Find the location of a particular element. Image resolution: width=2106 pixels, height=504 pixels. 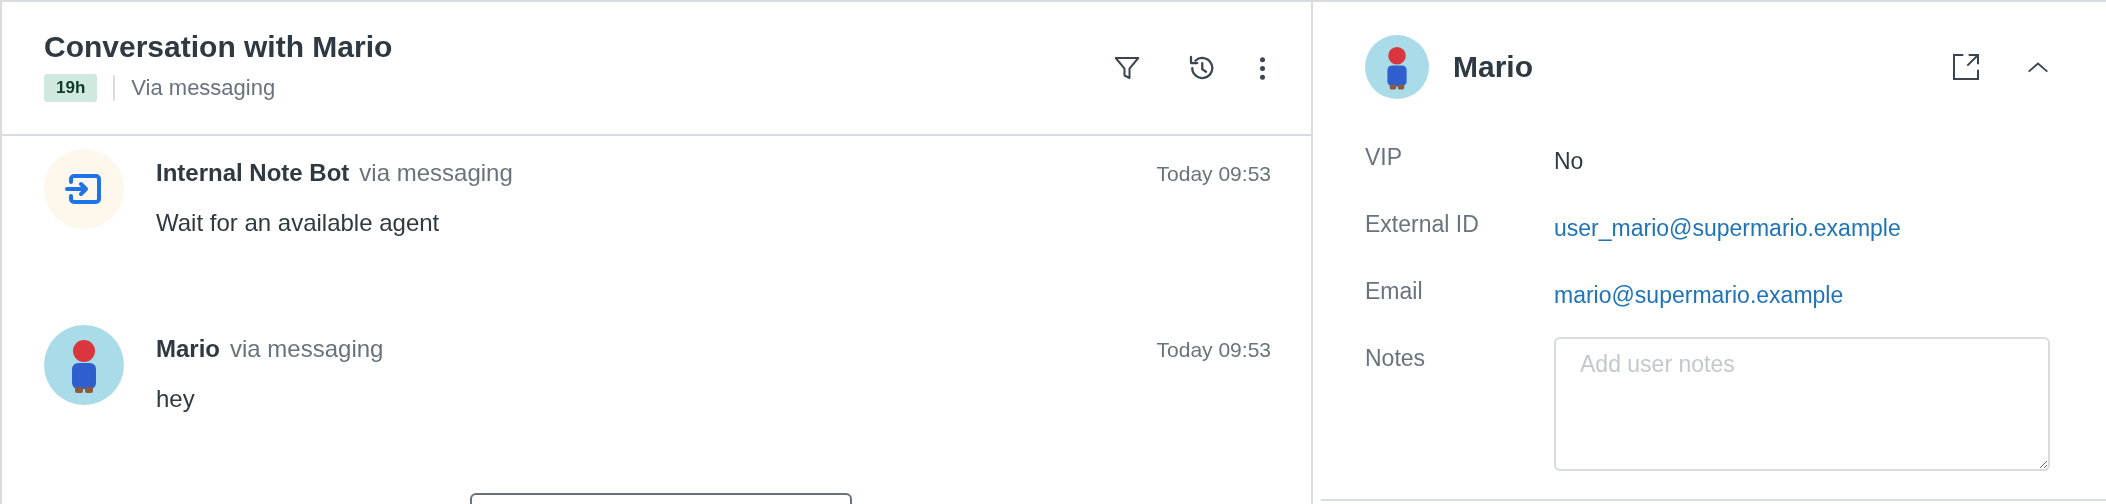

external-link-icon is located at coordinates (1966, 67).